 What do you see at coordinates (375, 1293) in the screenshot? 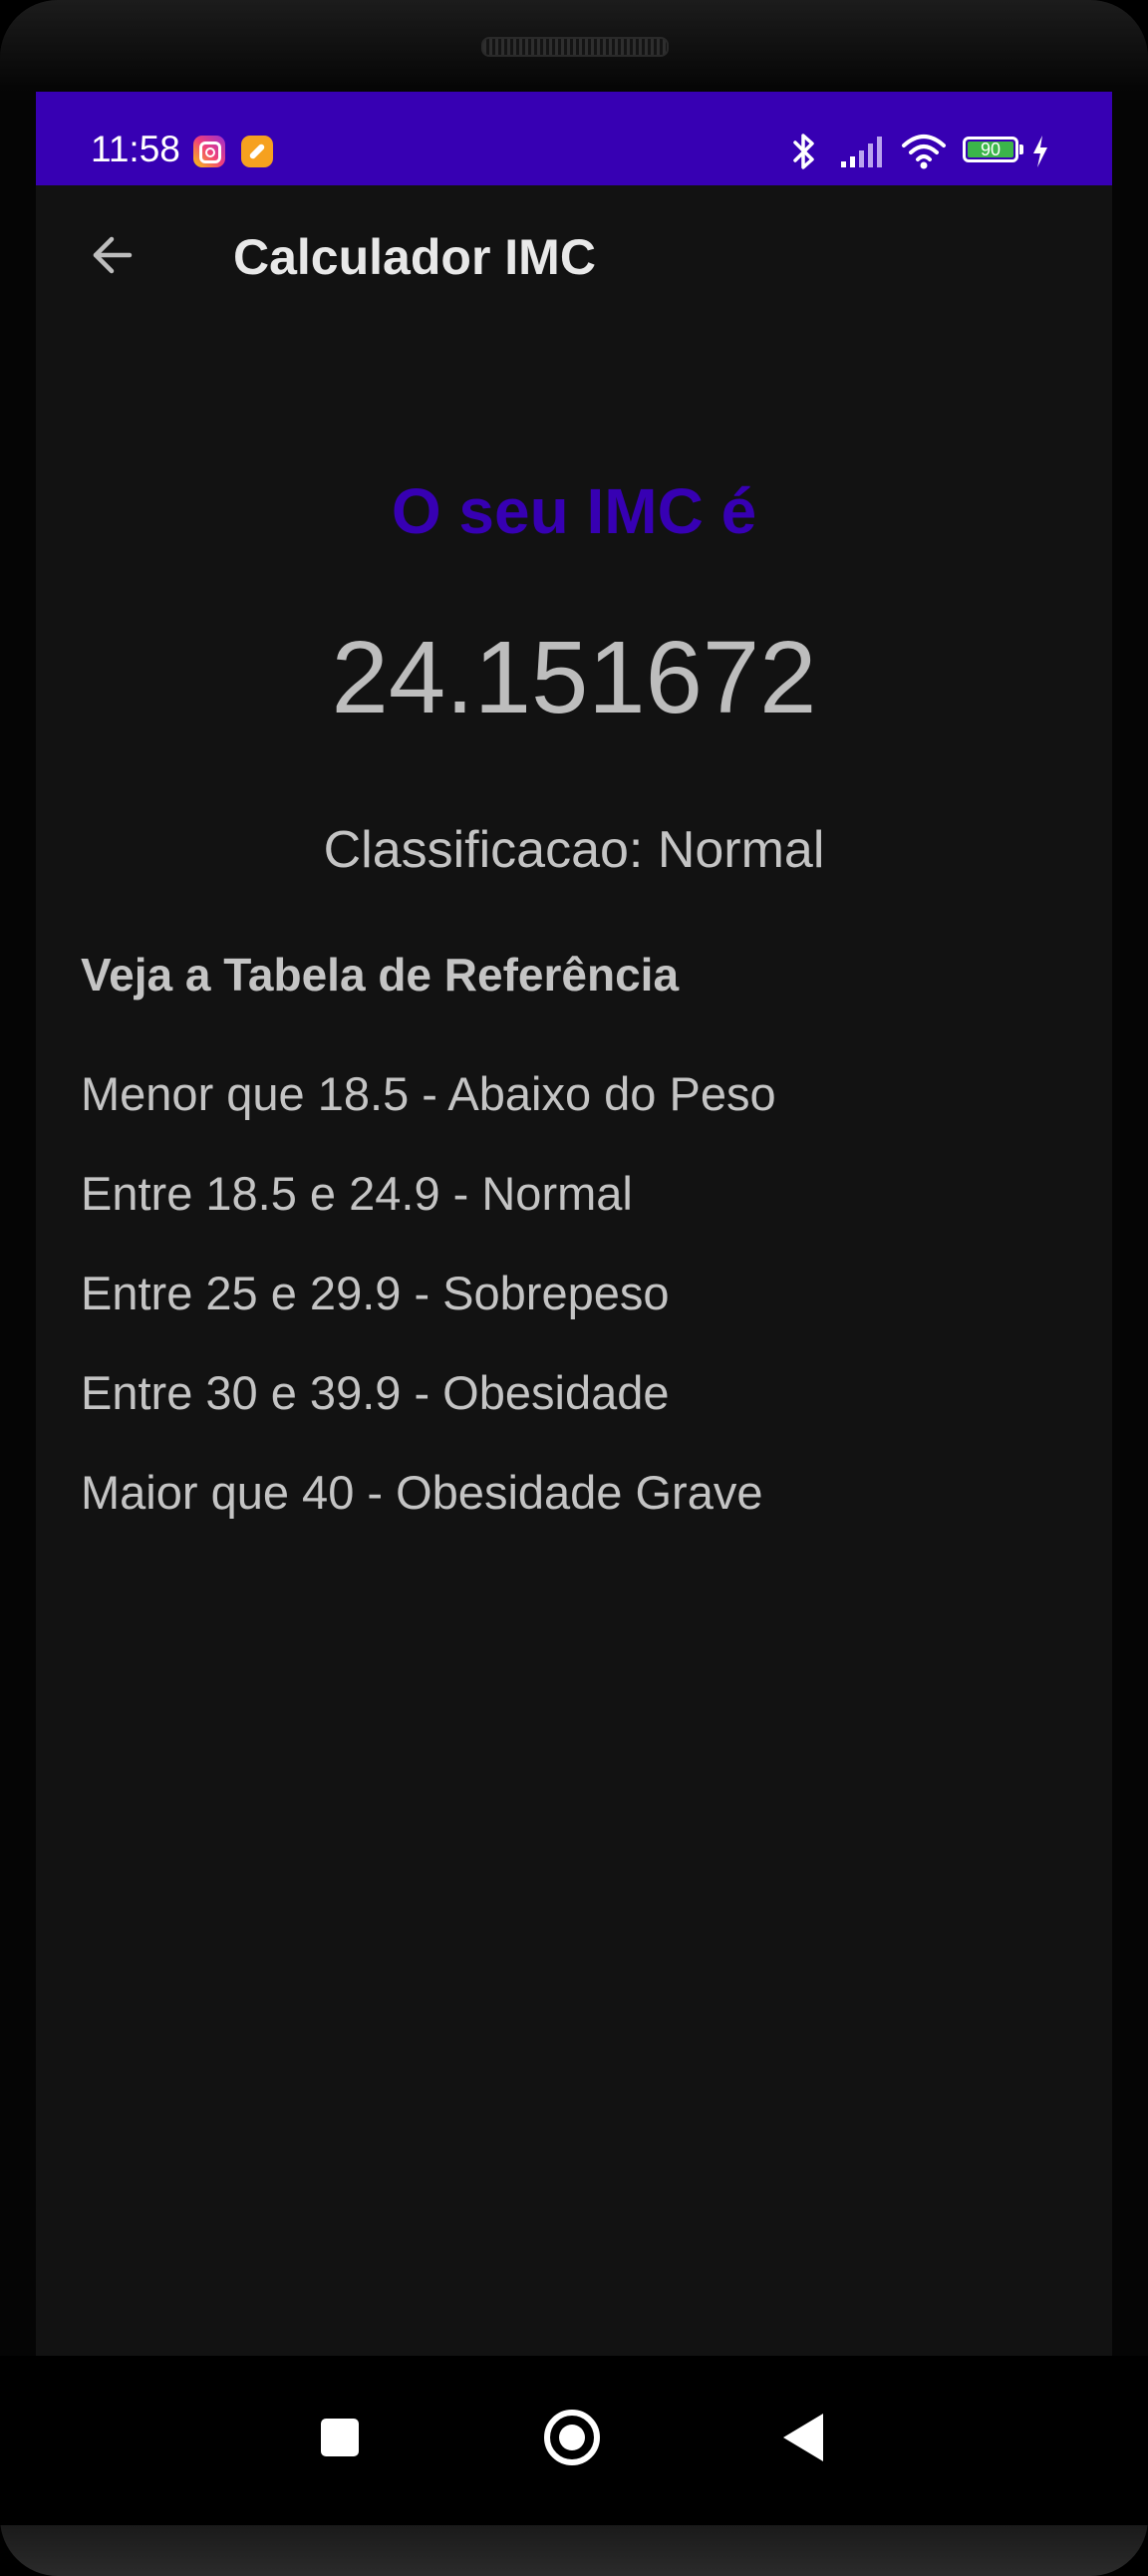
I see `reference-item: Entre 25 e 29.9 - Sobrepeso` at bounding box center [375, 1293].